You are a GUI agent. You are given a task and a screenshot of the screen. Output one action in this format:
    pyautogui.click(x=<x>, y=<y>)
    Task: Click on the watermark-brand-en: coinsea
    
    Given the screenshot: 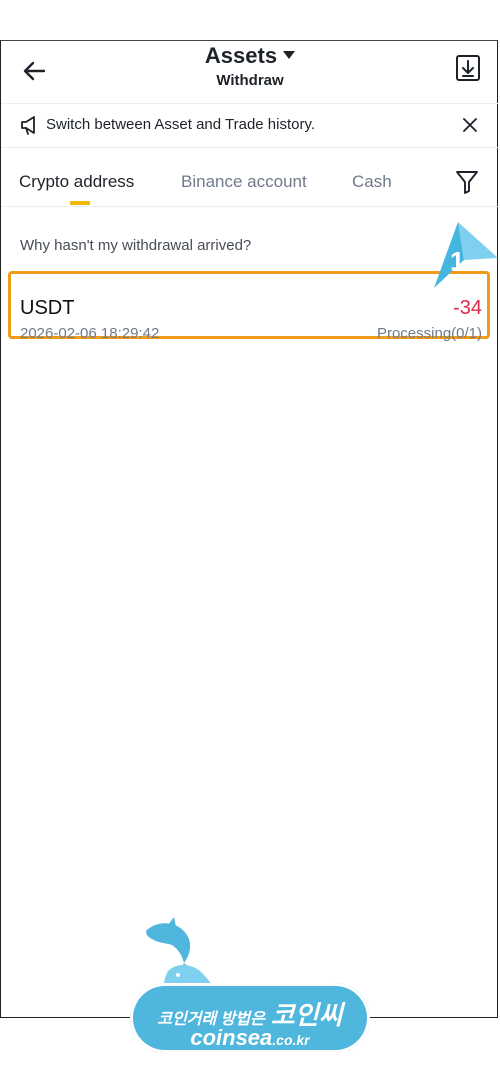 What is the action you would take?
    pyautogui.click(x=231, y=1037)
    